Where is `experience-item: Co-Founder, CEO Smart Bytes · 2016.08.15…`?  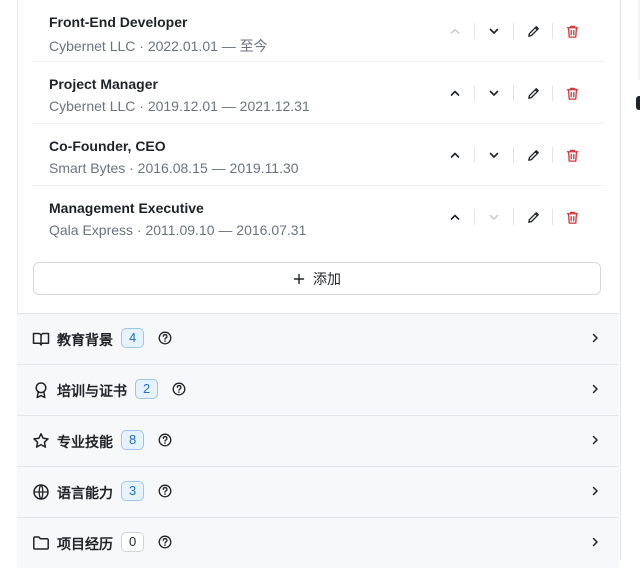 experience-item: Co-Founder, CEO Smart Bytes · 2016.08.15… is located at coordinates (318, 155).